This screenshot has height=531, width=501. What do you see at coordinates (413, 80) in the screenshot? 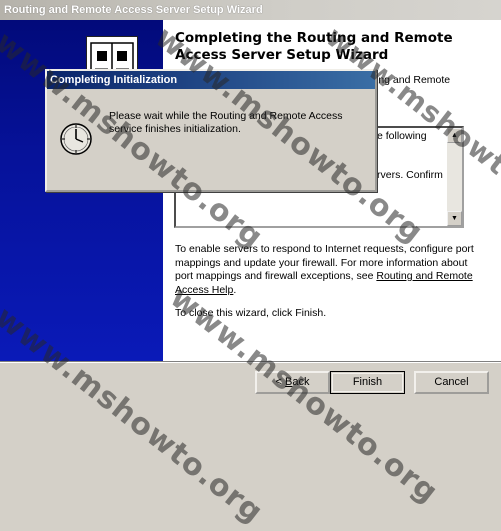
I see `intro-text: ing and Remote` at bounding box center [413, 80].